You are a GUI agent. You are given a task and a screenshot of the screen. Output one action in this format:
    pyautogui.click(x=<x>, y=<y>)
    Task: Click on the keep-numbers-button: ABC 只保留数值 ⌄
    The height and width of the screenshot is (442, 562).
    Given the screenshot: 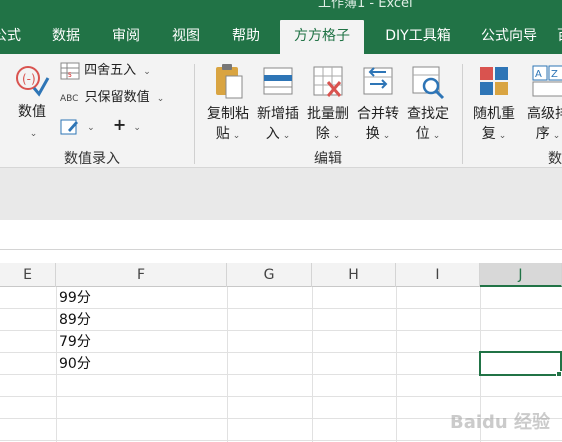 What is the action you would take?
    pyautogui.click(x=112, y=98)
    